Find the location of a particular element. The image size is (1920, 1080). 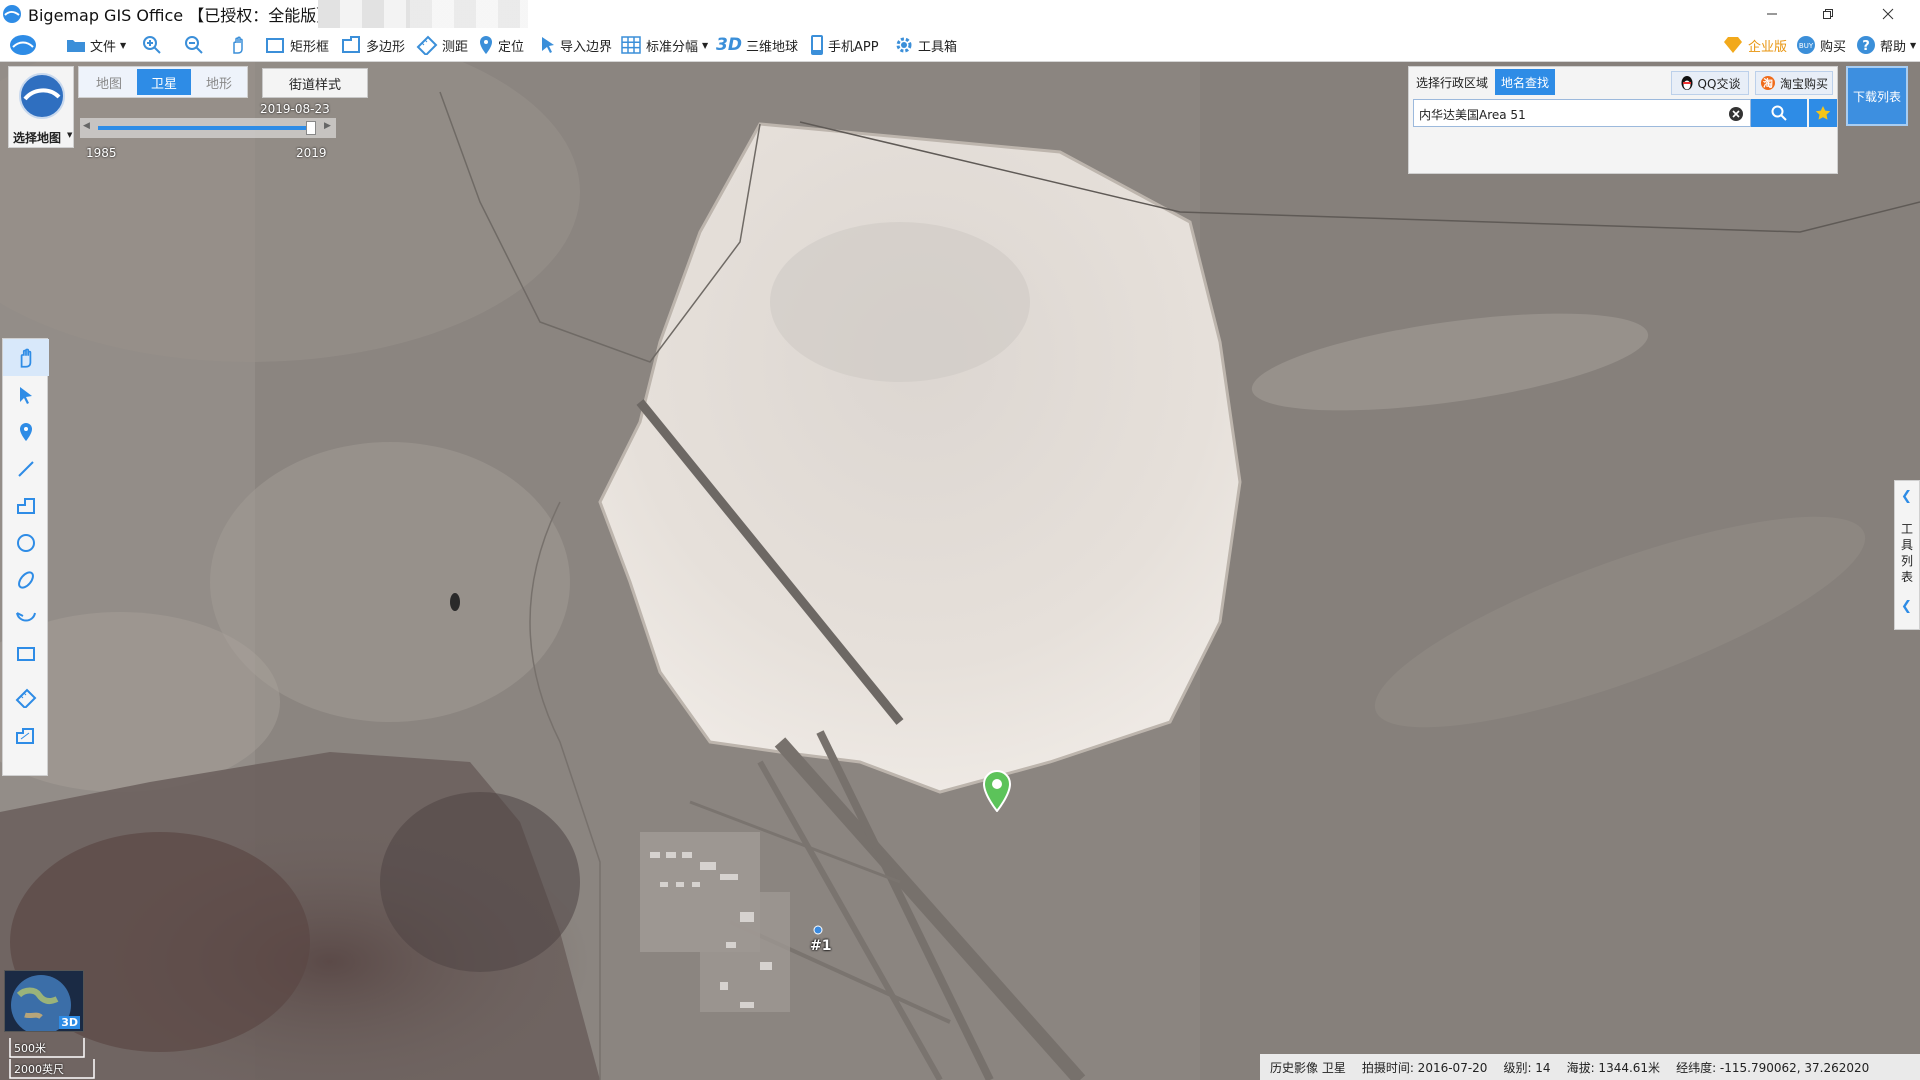

rect-select-button: 矩形框 is located at coordinates (296, 45).